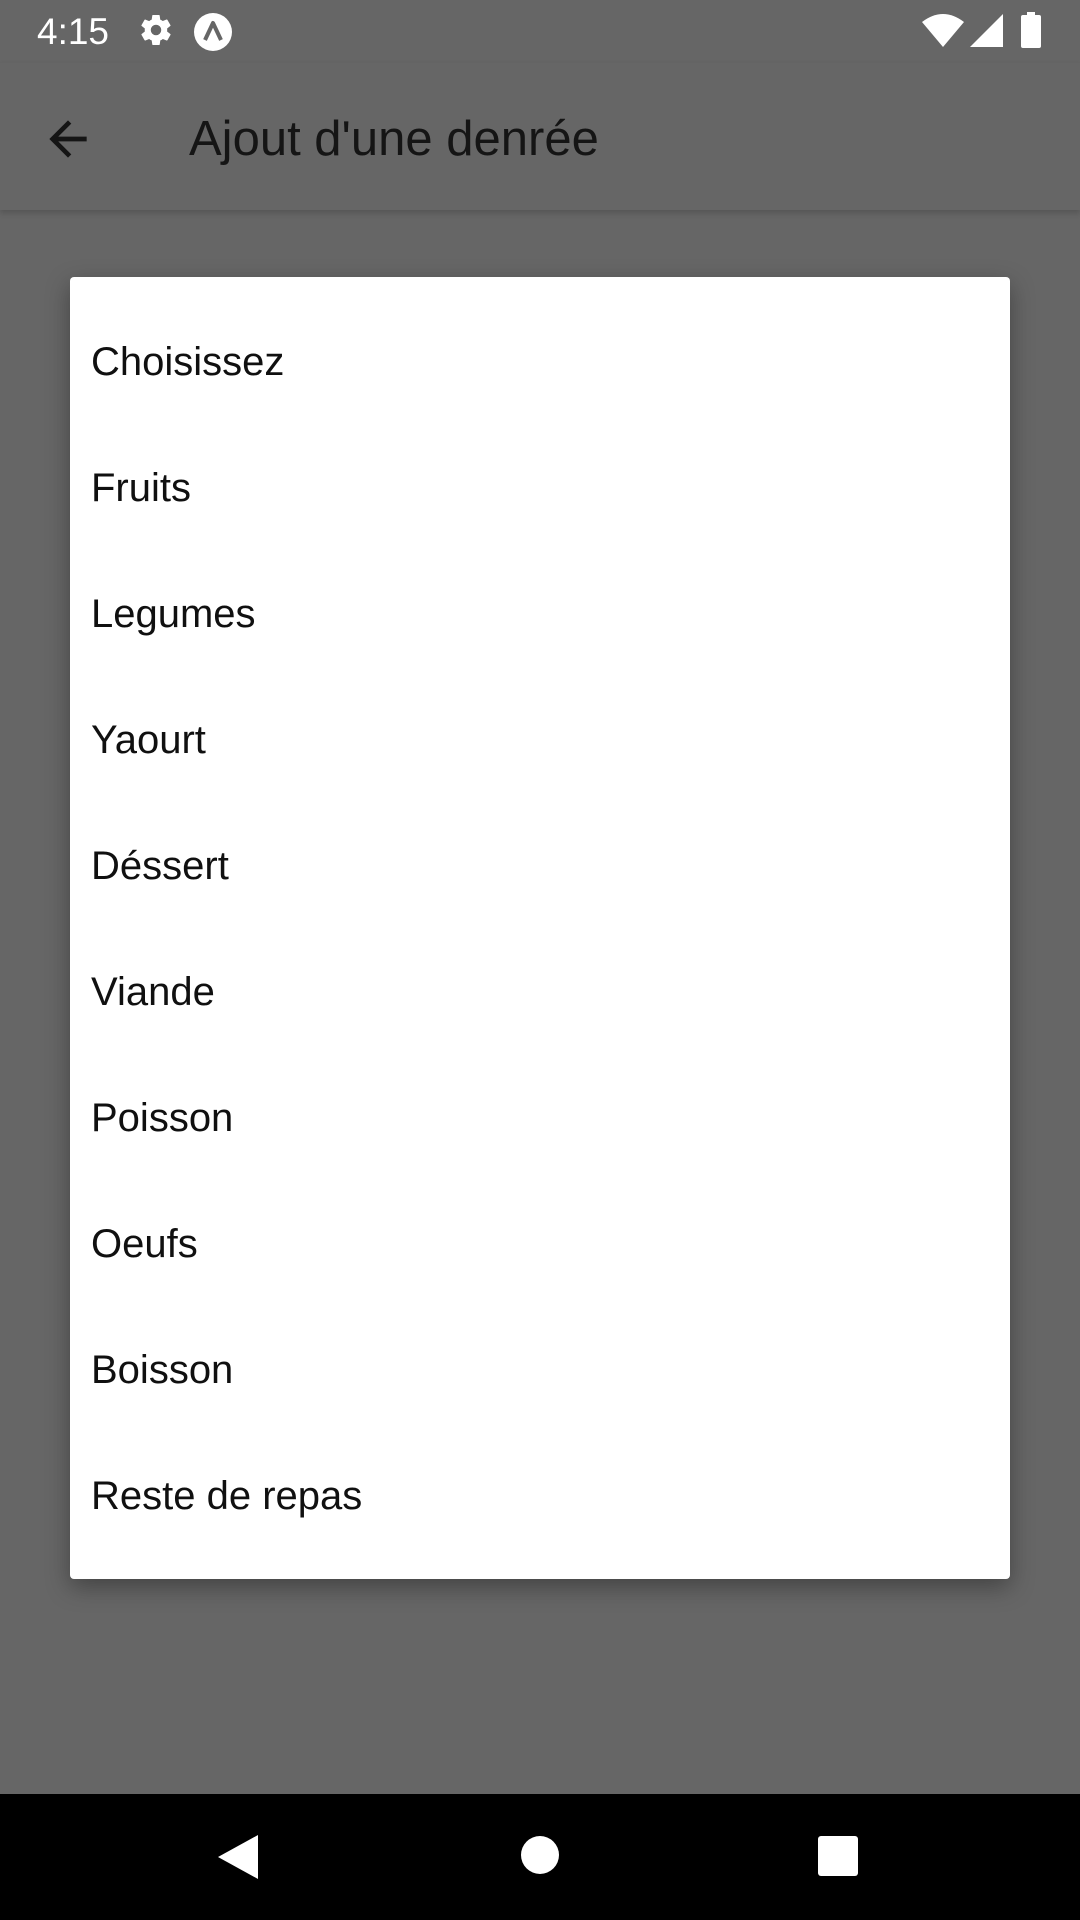 The height and width of the screenshot is (1920, 1080). Describe the element at coordinates (540, 614) in the screenshot. I see `option-item: Legumes` at that location.